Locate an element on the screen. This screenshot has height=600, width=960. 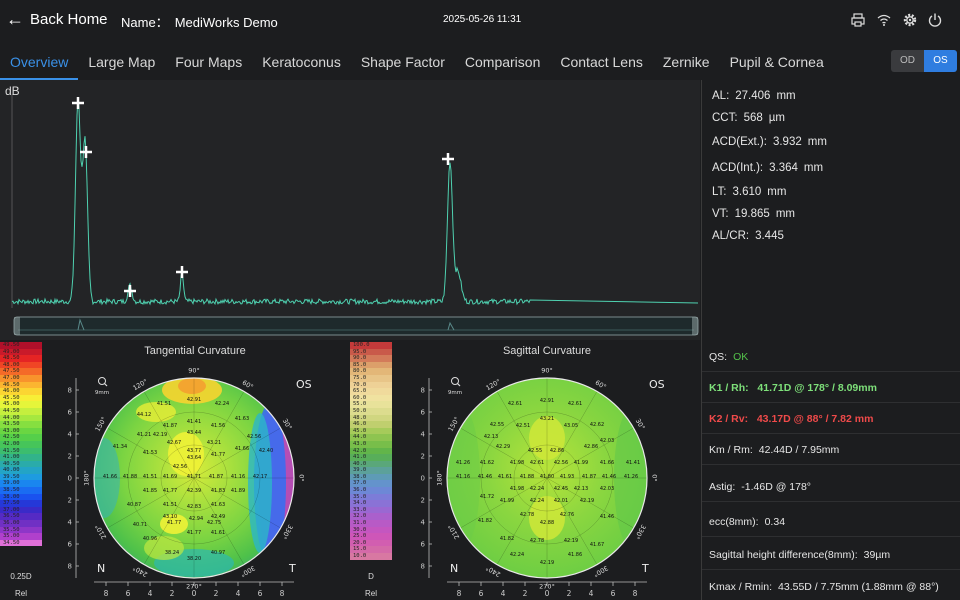
biometry-value: 3.364 is located at coordinates (783, 168).